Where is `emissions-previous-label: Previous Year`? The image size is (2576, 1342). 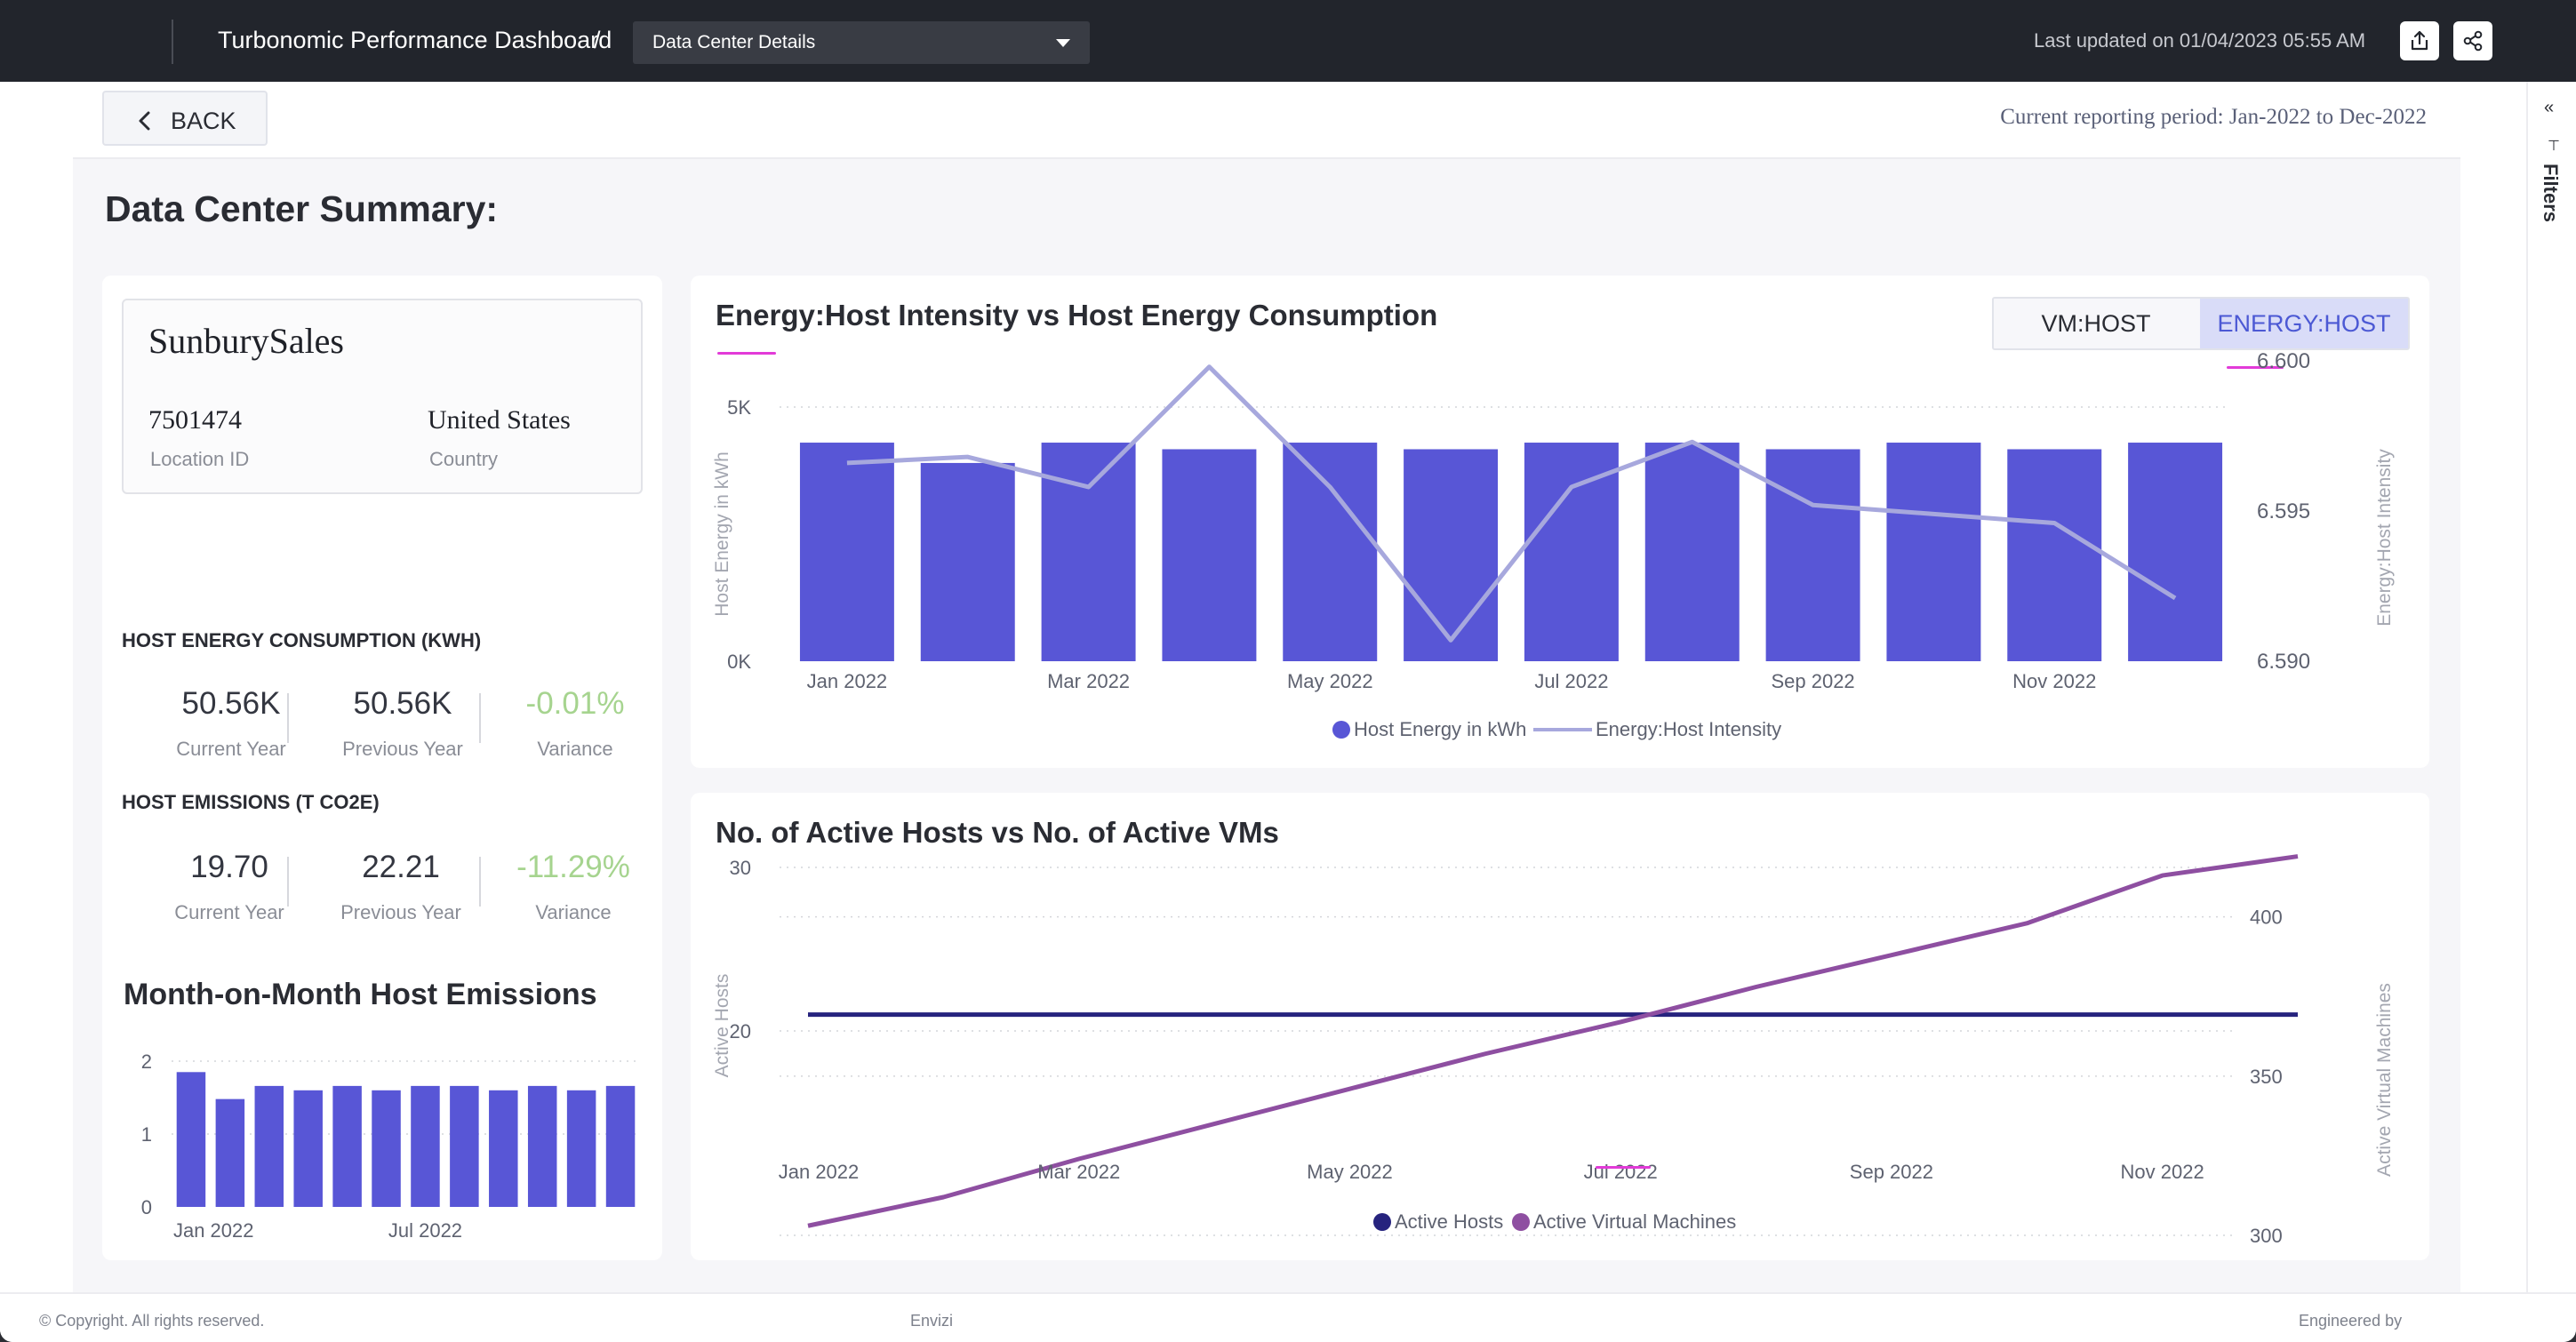 emissions-previous-label: Previous Year is located at coordinates (400, 912).